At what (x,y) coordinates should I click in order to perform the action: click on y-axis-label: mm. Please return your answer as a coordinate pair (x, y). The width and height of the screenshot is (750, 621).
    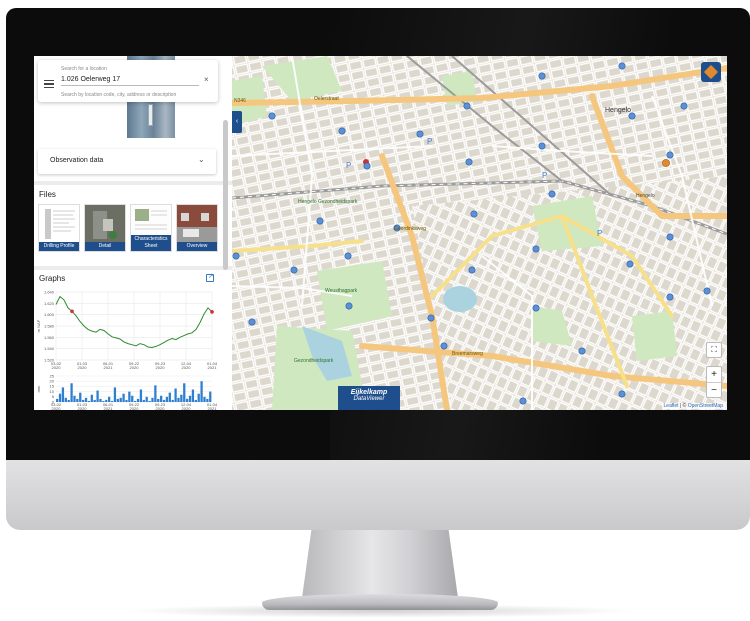
    Looking at the image, I should click on (38, 388).